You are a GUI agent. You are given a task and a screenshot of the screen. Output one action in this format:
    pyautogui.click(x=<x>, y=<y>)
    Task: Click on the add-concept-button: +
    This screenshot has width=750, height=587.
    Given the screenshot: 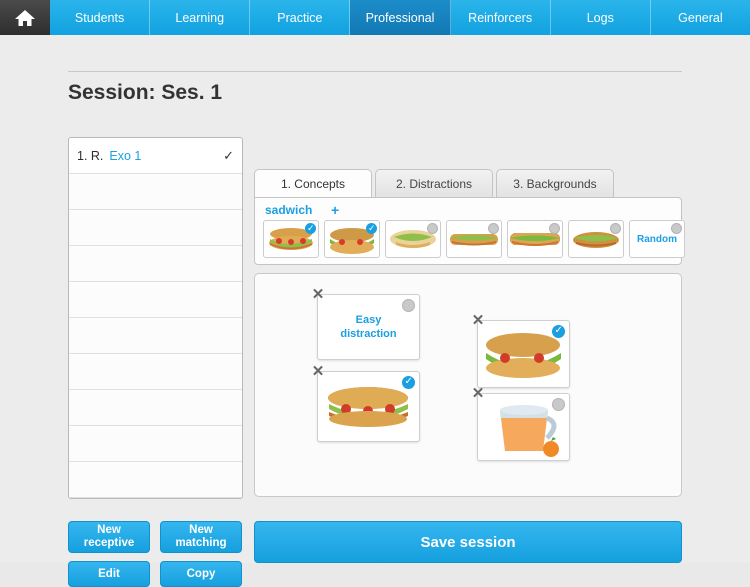 What is the action you would take?
    pyautogui.click(x=335, y=210)
    